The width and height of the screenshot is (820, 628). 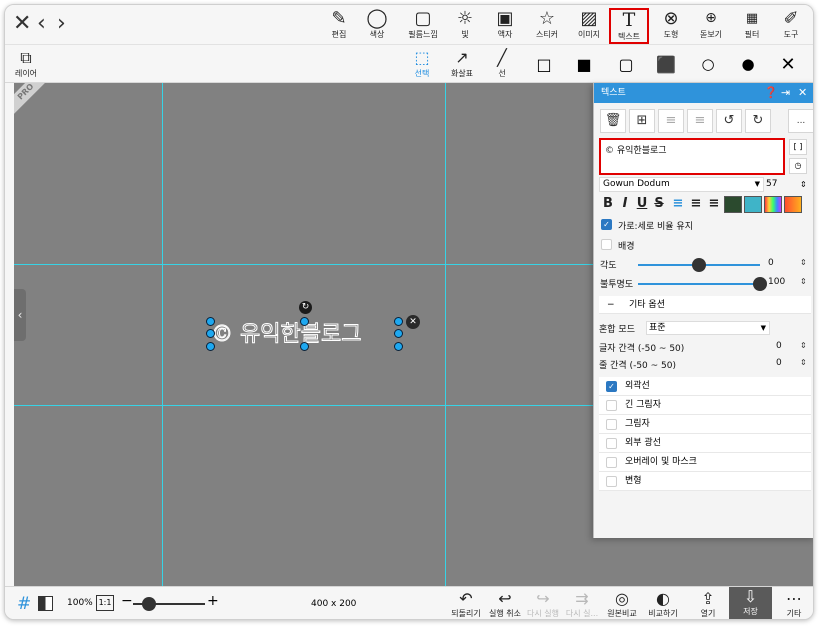 I want to click on undo-button: ↩ 실행 취소, so click(x=505, y=604).